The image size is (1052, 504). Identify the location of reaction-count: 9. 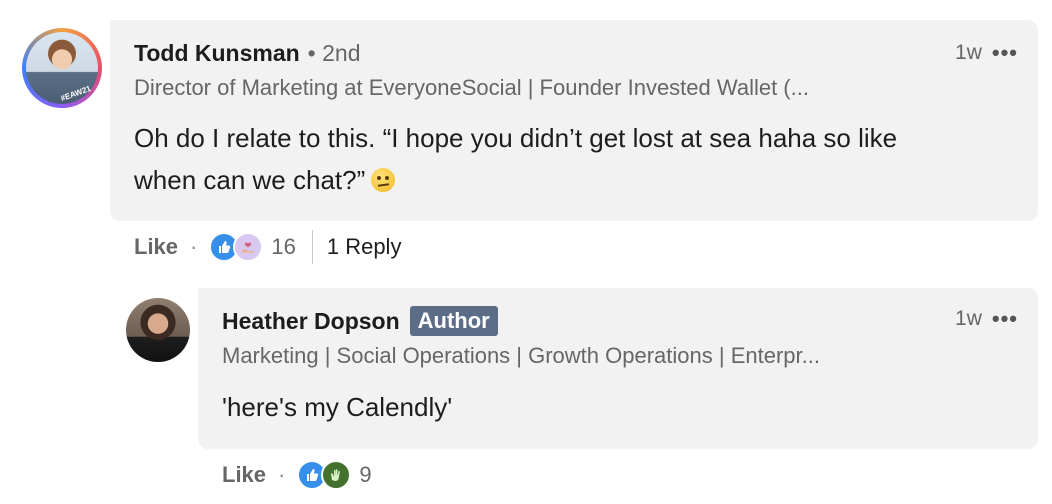
(365, 475).